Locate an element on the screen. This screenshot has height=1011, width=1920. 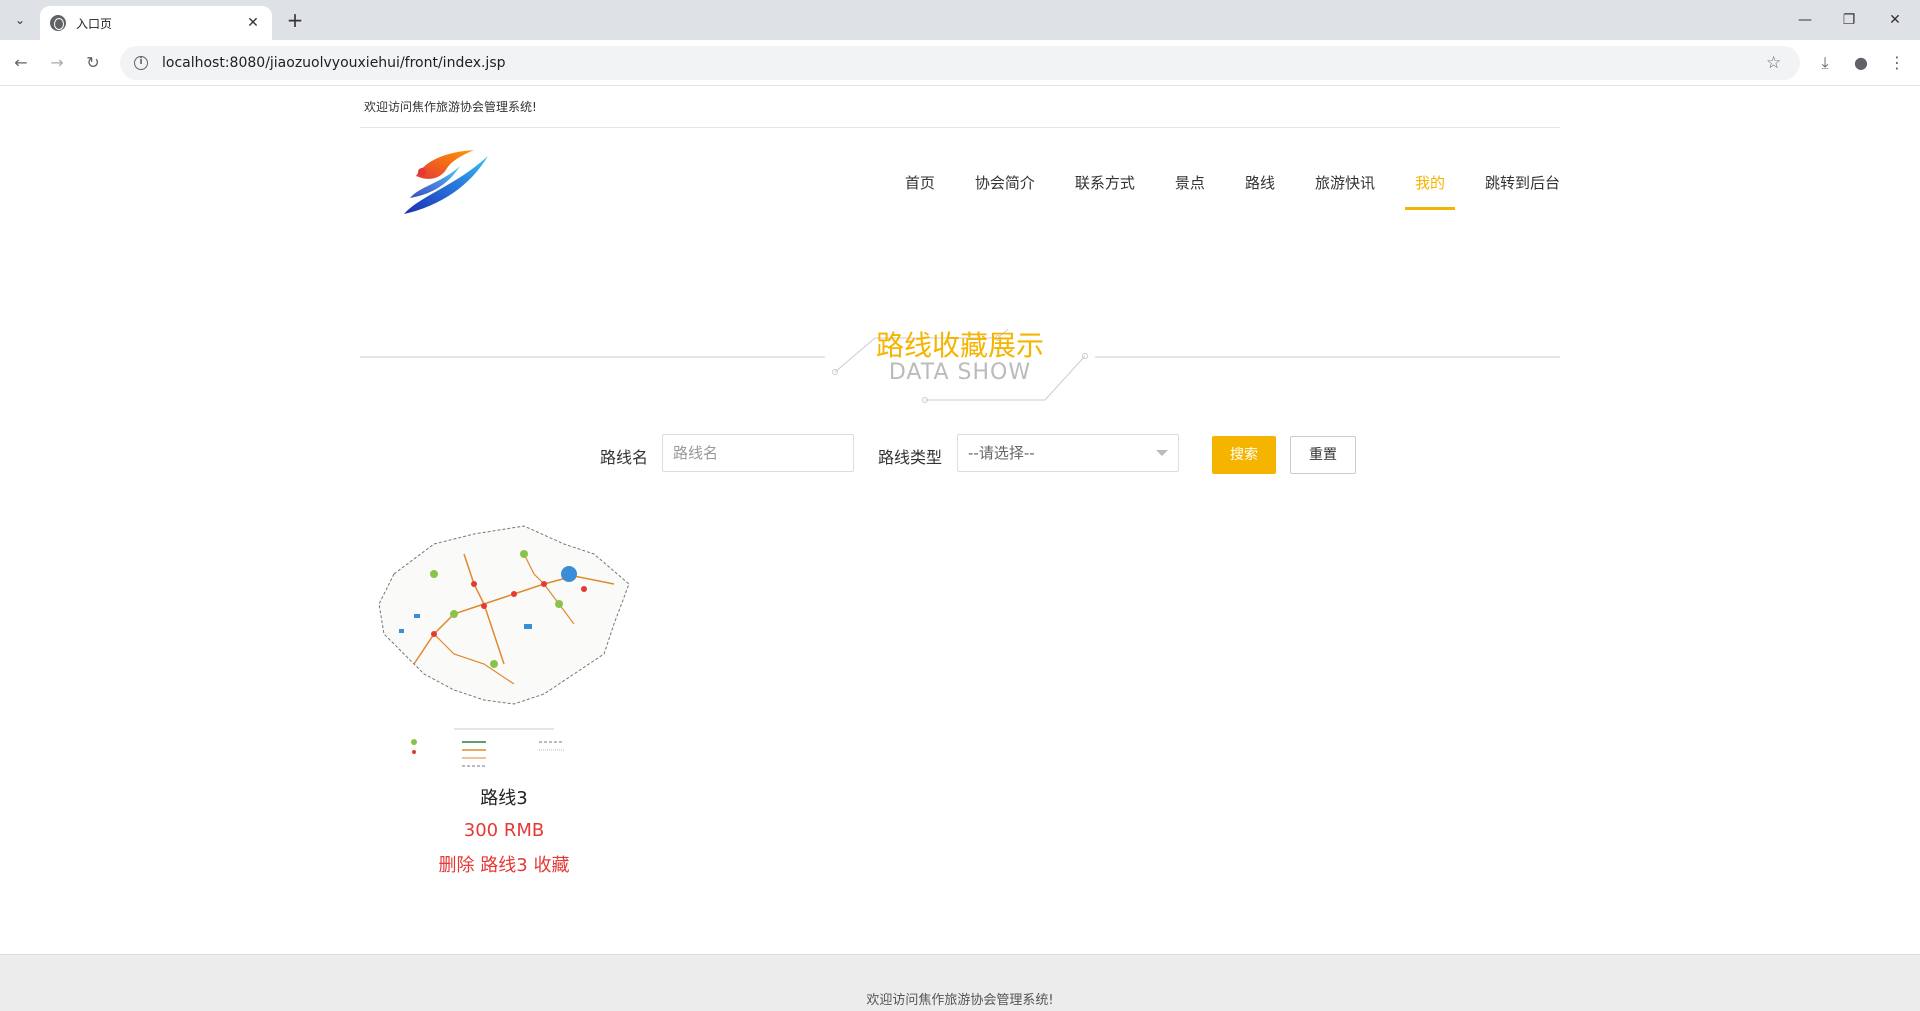
route-card-name: 路线3 is located at coordinates (504, 797).